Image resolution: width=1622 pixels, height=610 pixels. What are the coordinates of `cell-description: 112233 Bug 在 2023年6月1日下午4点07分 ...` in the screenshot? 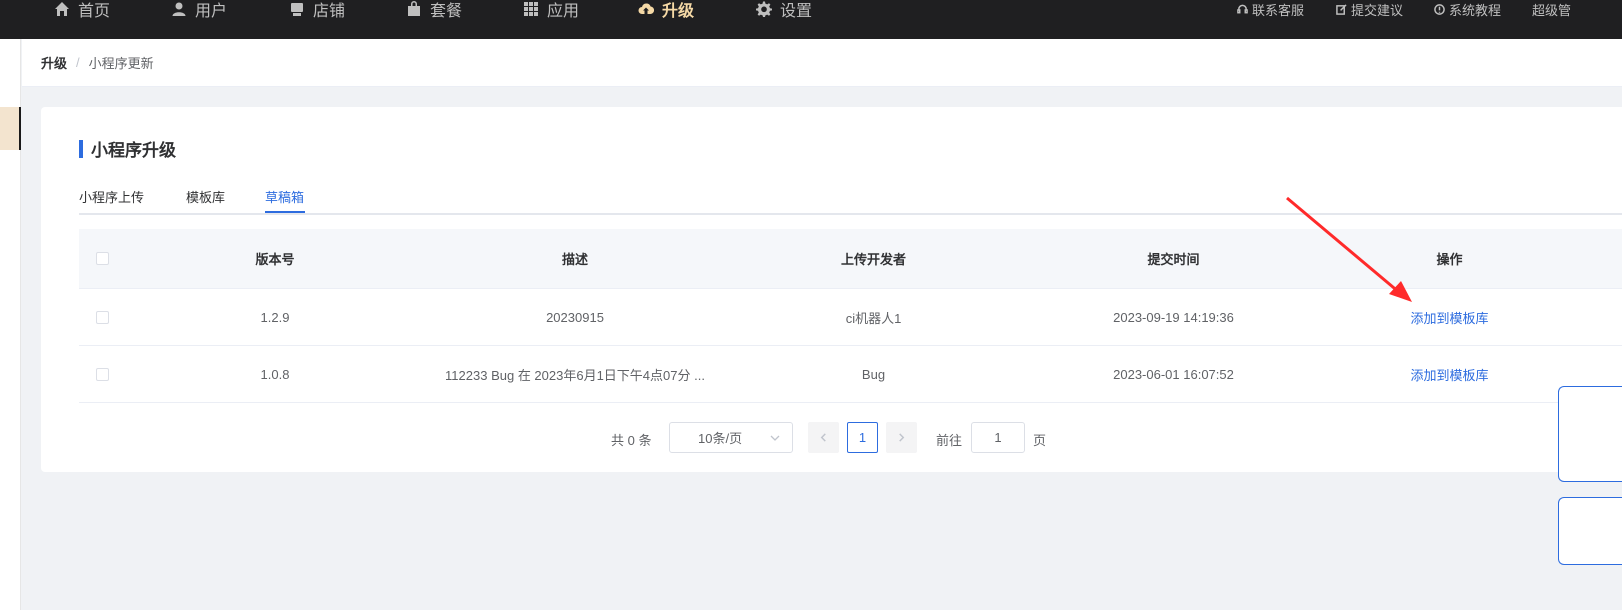 It's located at (575, 375).